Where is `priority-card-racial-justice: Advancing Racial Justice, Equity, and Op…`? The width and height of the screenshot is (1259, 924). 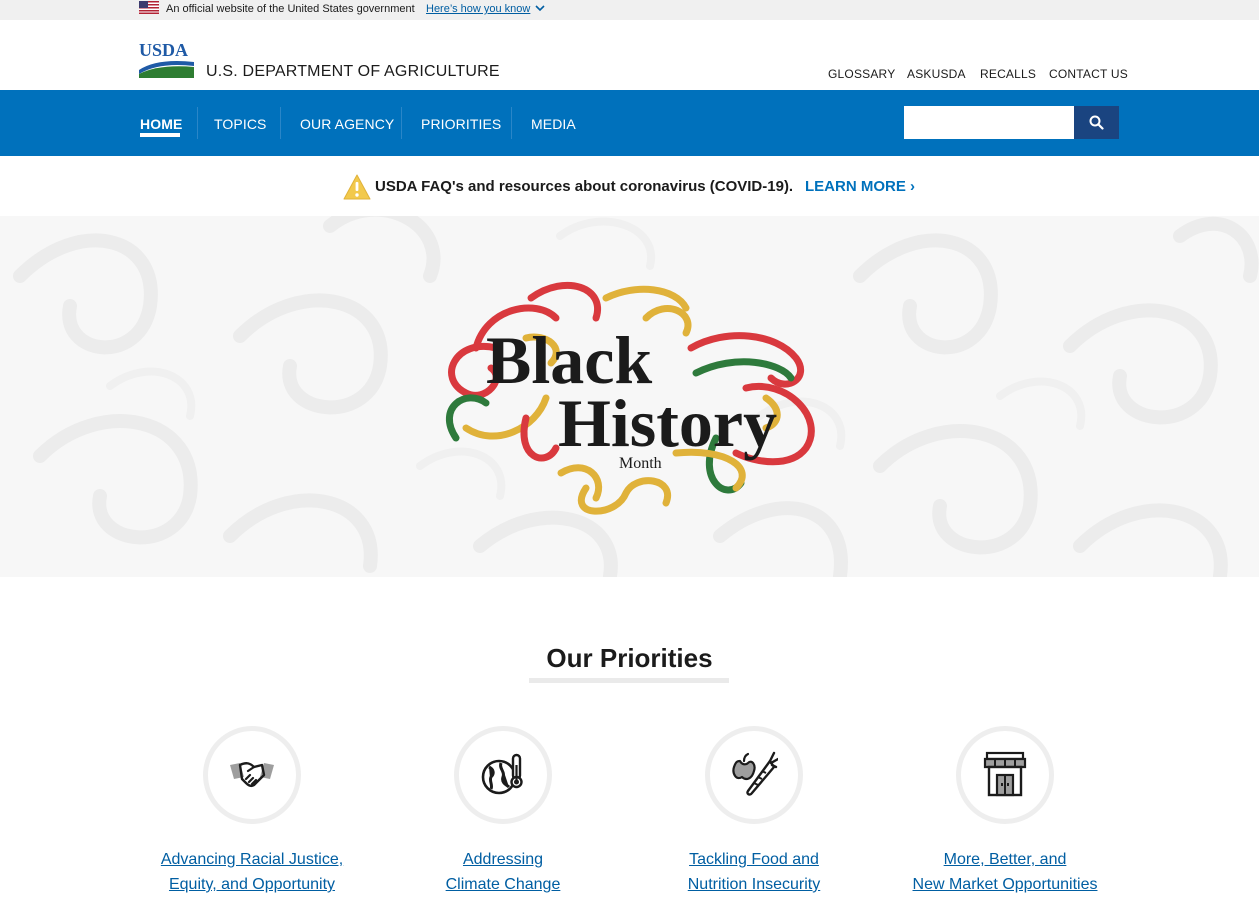 priority-card-racial-justice: Advancing Racial Justice, Equity, and Op… is located at coordinates (252, 816).